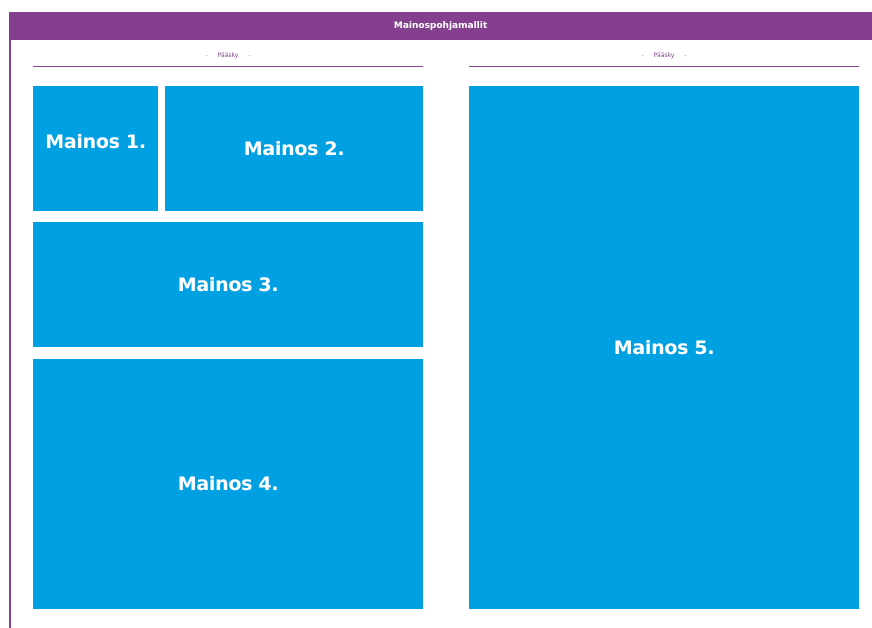  I want to click on ad-label: Mainos 5., so click(664, 347).